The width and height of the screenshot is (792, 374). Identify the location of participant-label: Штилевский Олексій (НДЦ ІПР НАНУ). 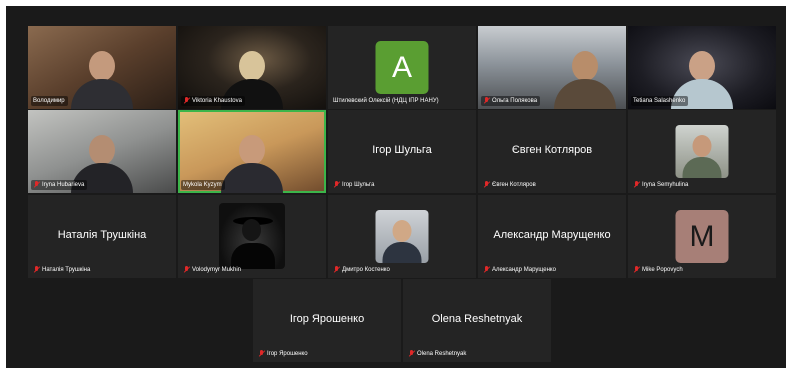
(386, 101).